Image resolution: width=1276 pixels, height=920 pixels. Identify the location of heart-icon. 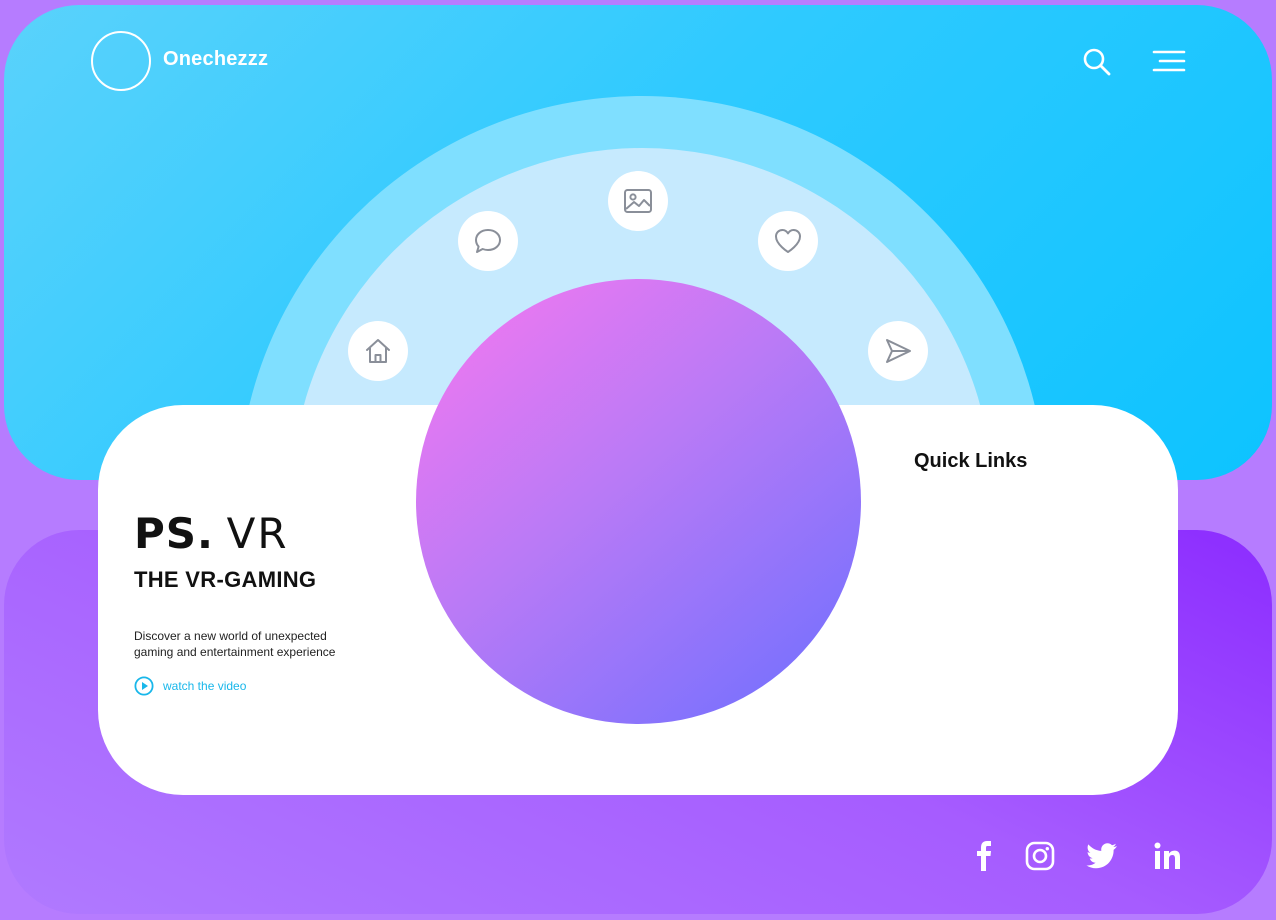
(788, 241).